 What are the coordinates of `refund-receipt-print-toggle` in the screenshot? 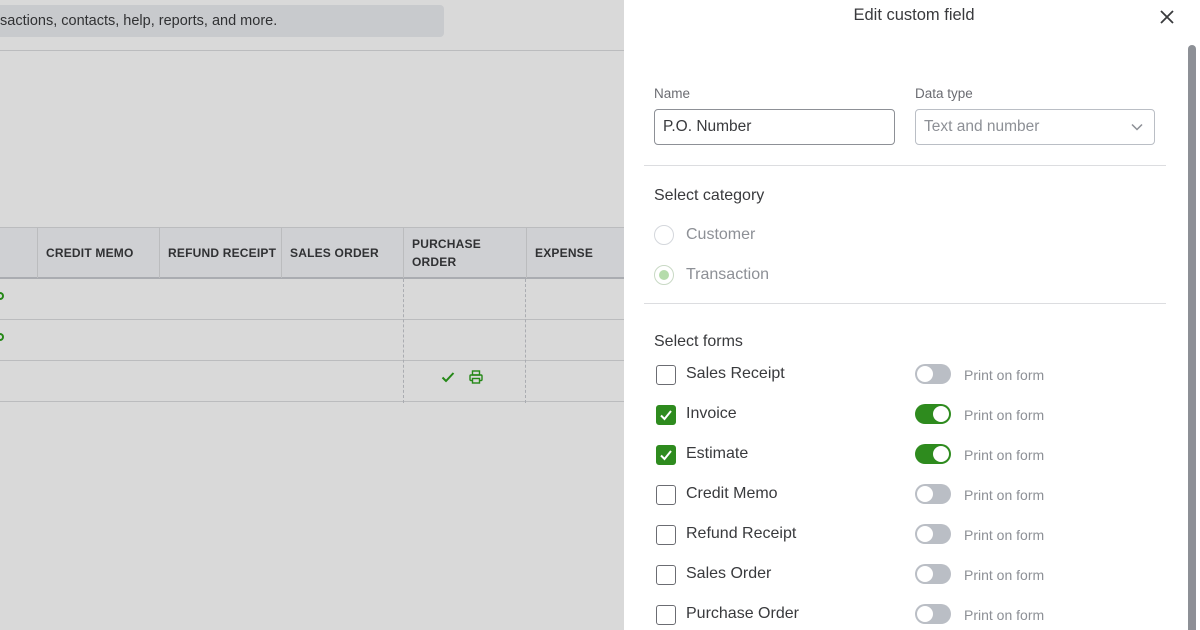 It's located at (933, 534).